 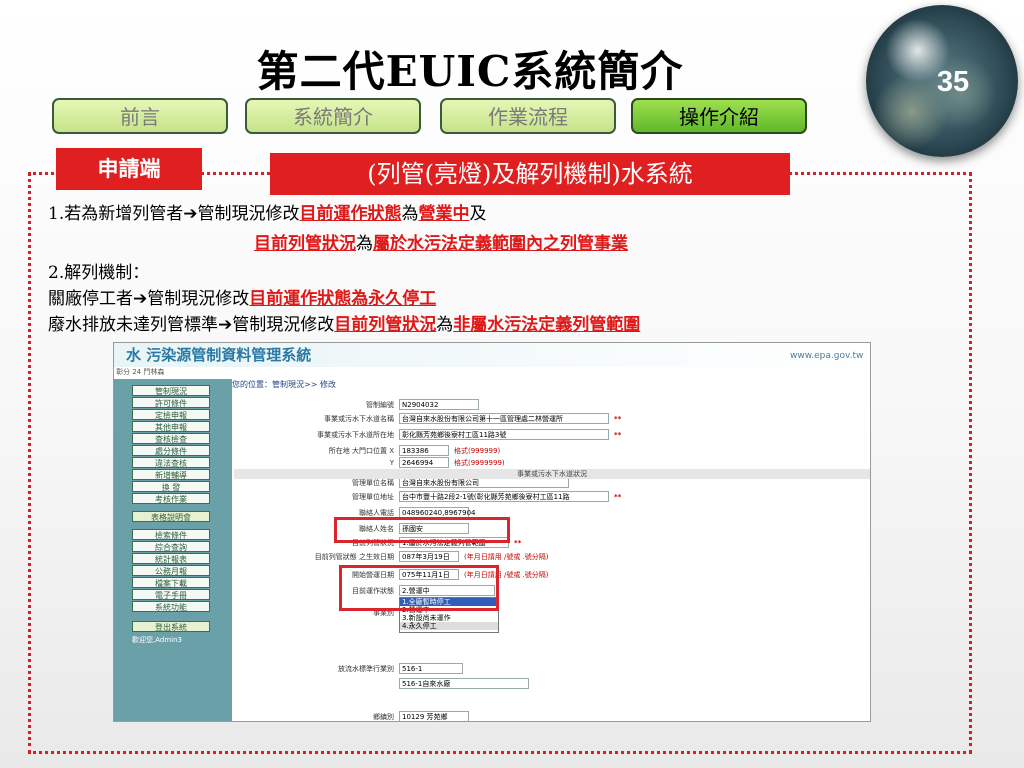 I want to click on shot-menu-item: 許可條件, so click(x=171, y=402).